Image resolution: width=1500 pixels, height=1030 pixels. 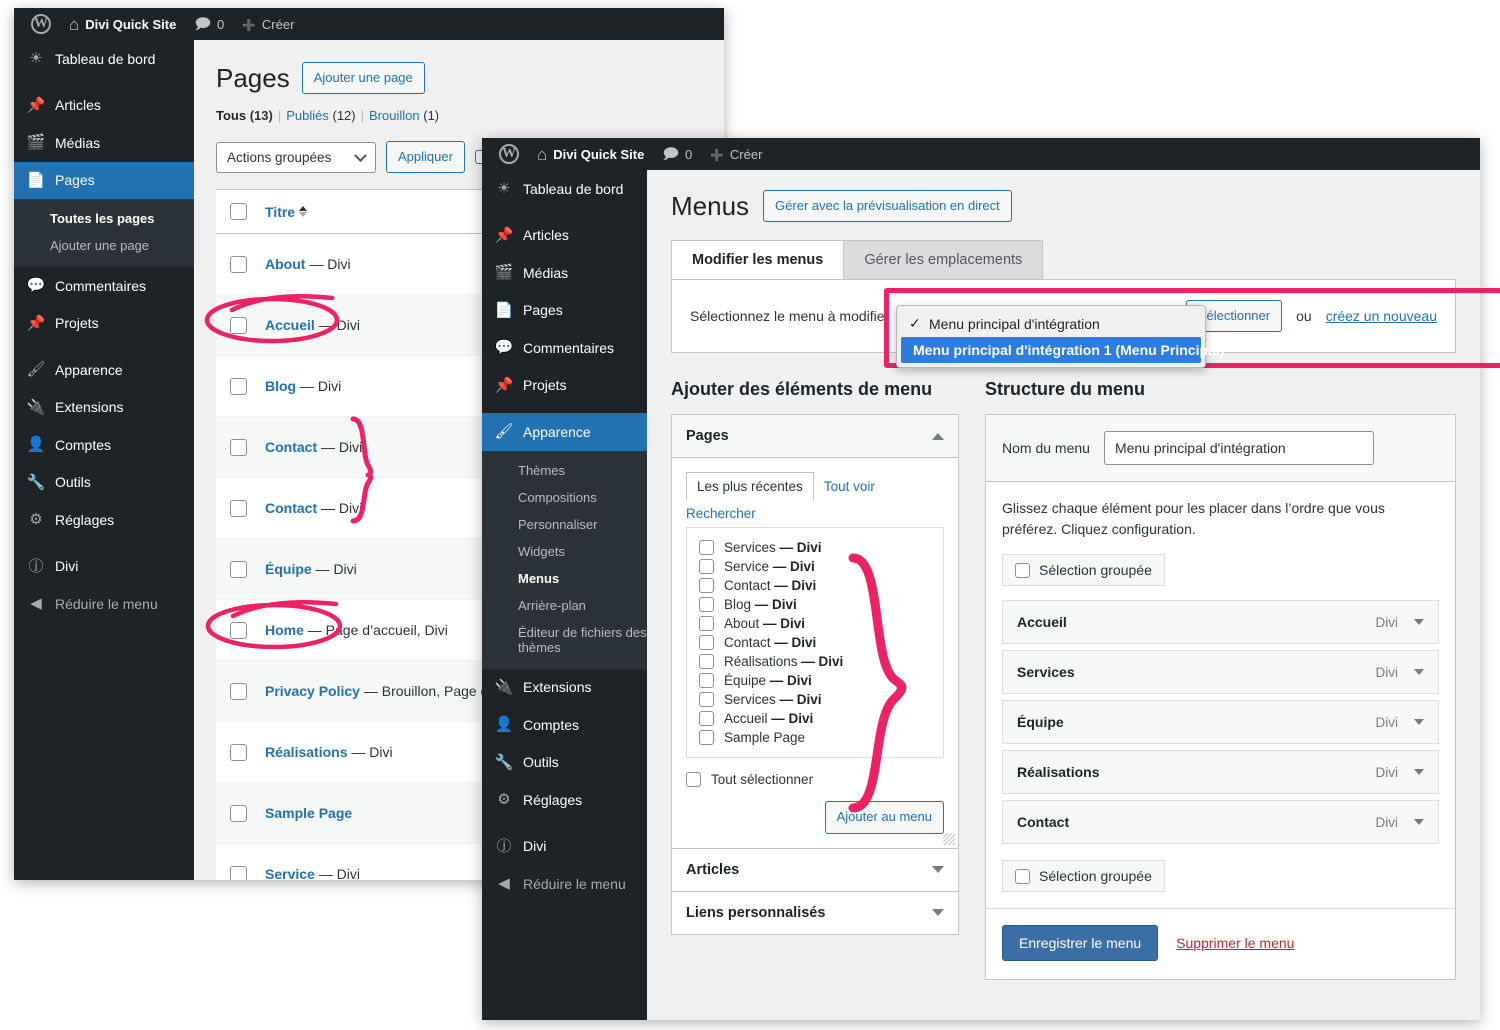 I want to click on pages-panel-header: Pages, so click(x=815, y=437).